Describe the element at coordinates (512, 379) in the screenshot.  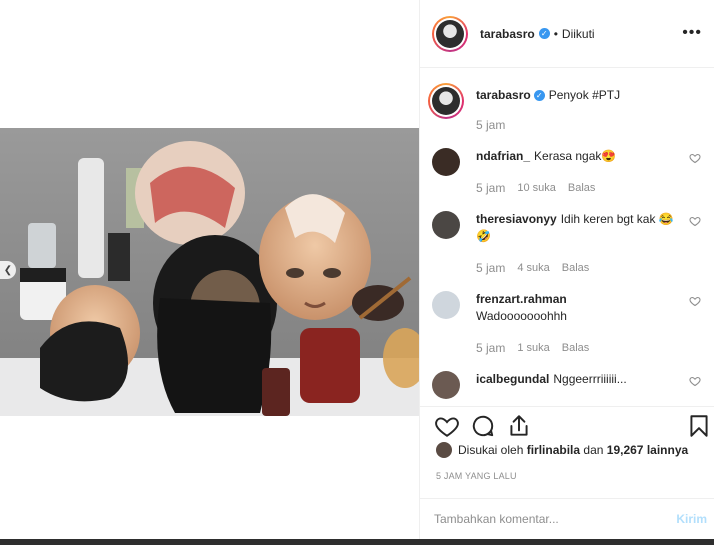
I see `comment-username: icalbegundal` at that location.